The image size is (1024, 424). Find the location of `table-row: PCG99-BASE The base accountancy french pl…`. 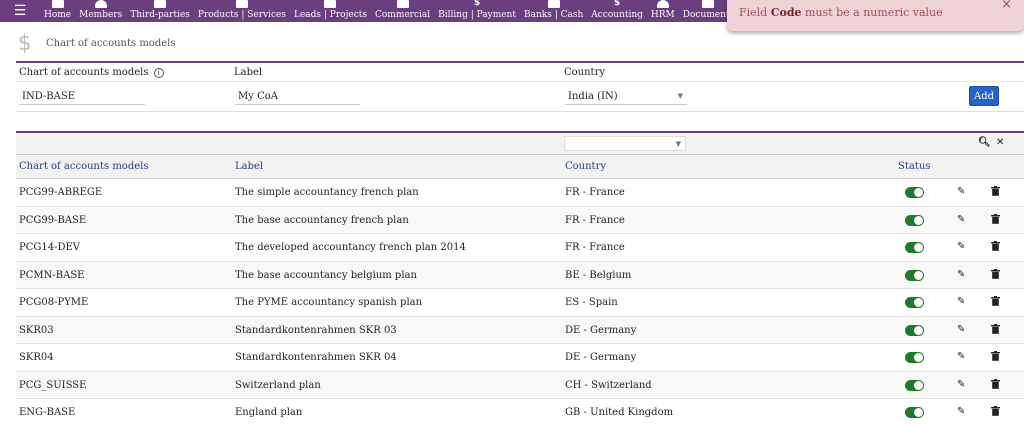

table-row: PCG99-BASE The base accountancy french pl… is located at coordinates (520, 220).